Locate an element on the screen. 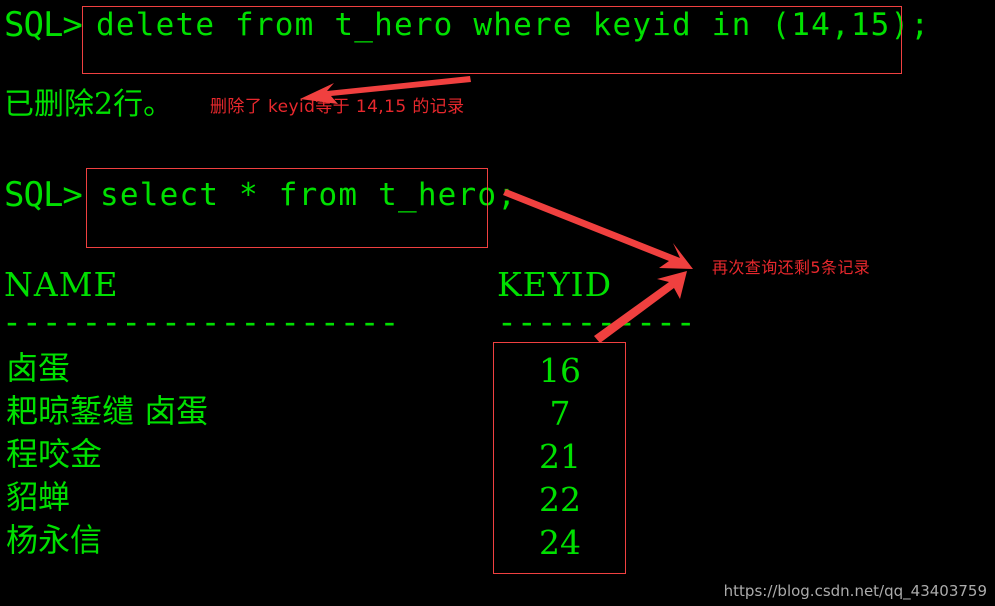  annotation-delete-note: 删除了 keyid等于 14,15 的记录 is located at coordinates (337, 107).